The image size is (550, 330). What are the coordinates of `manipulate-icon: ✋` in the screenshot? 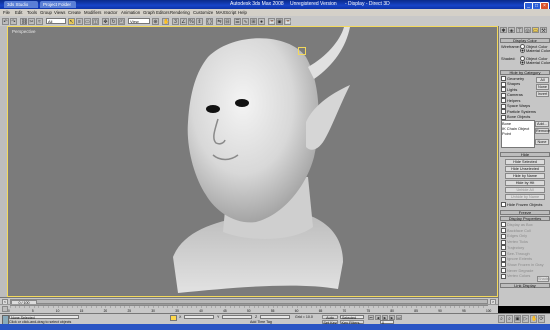 It's located at (165, 21).